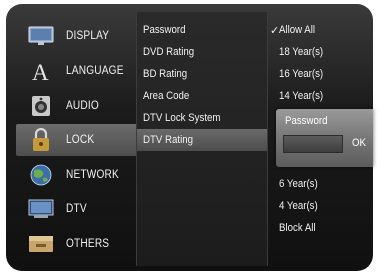 Image resolution: width=381 pixels, height=275 pixels. I want to click on display-icon, so click(41, 36).